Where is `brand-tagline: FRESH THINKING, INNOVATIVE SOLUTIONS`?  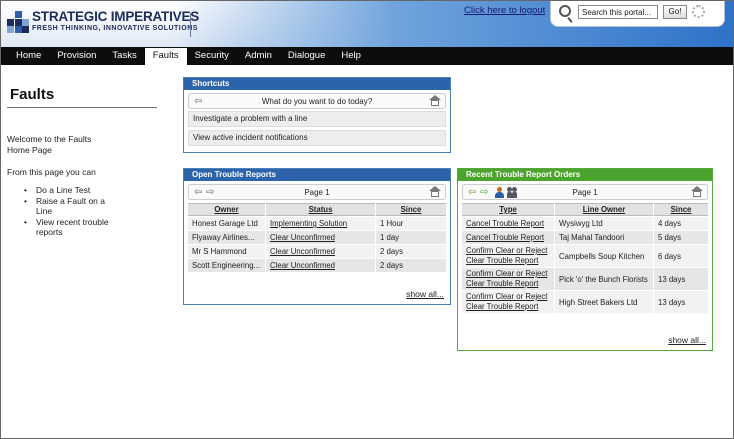 brand-tagline: FRESH THINKING, INNOVATIVE SOLUTIONS is located at coordinates (115, 28).